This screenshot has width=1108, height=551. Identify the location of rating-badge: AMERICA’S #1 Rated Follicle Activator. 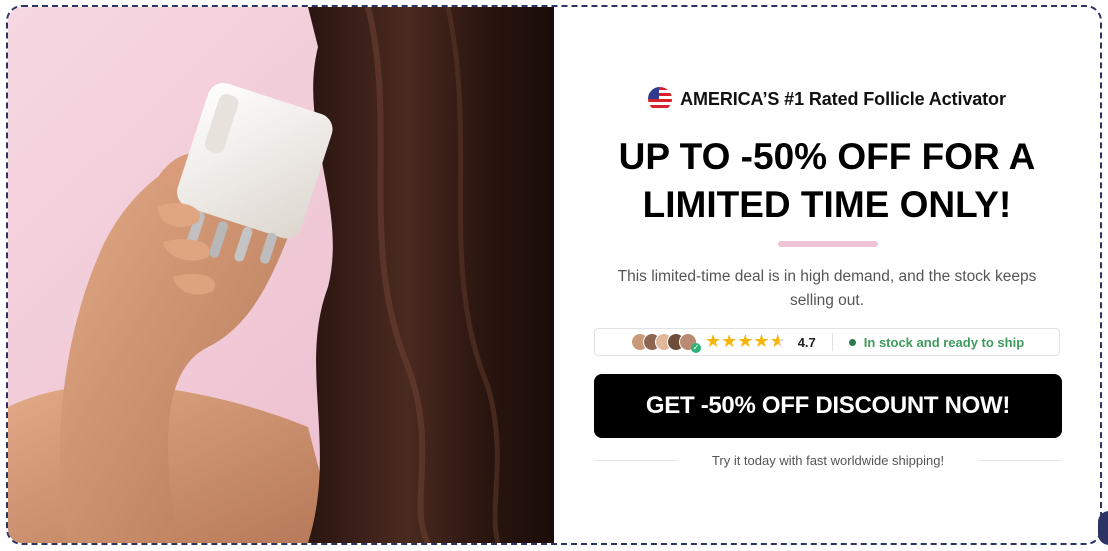
(827, 99).